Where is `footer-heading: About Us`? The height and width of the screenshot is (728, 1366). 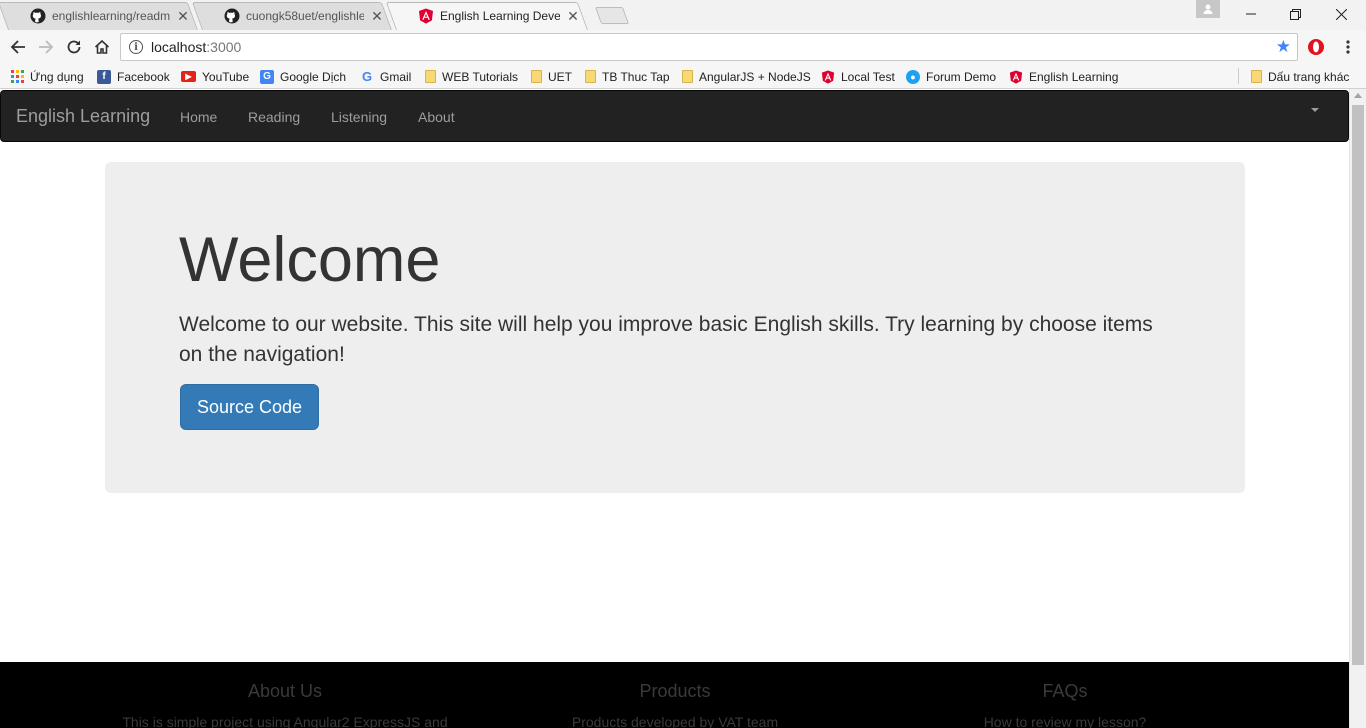 footer-heading: About Us is located at coordinates (285, 691).